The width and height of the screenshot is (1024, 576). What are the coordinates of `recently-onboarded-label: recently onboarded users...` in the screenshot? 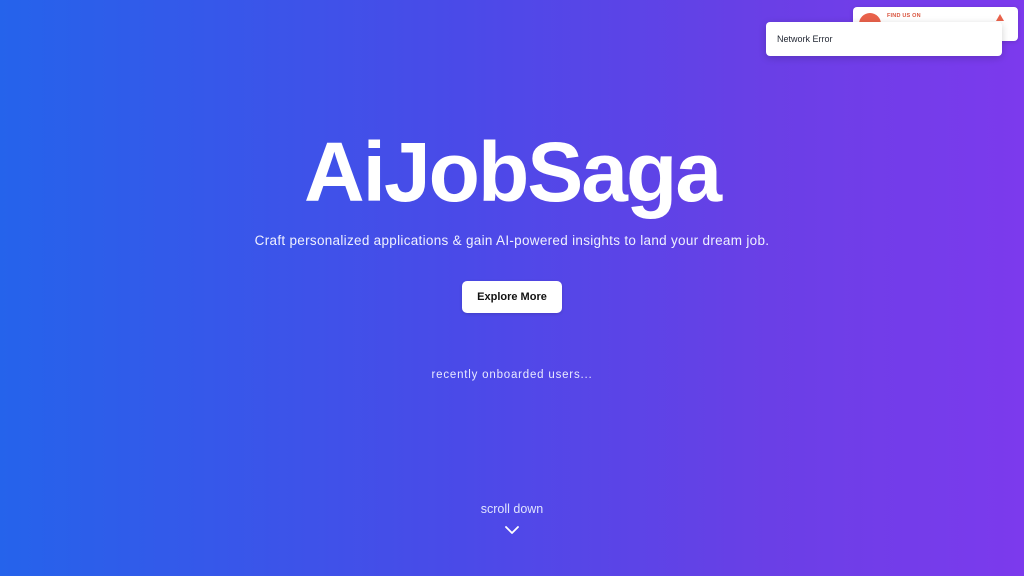 It's located at (512, 375).